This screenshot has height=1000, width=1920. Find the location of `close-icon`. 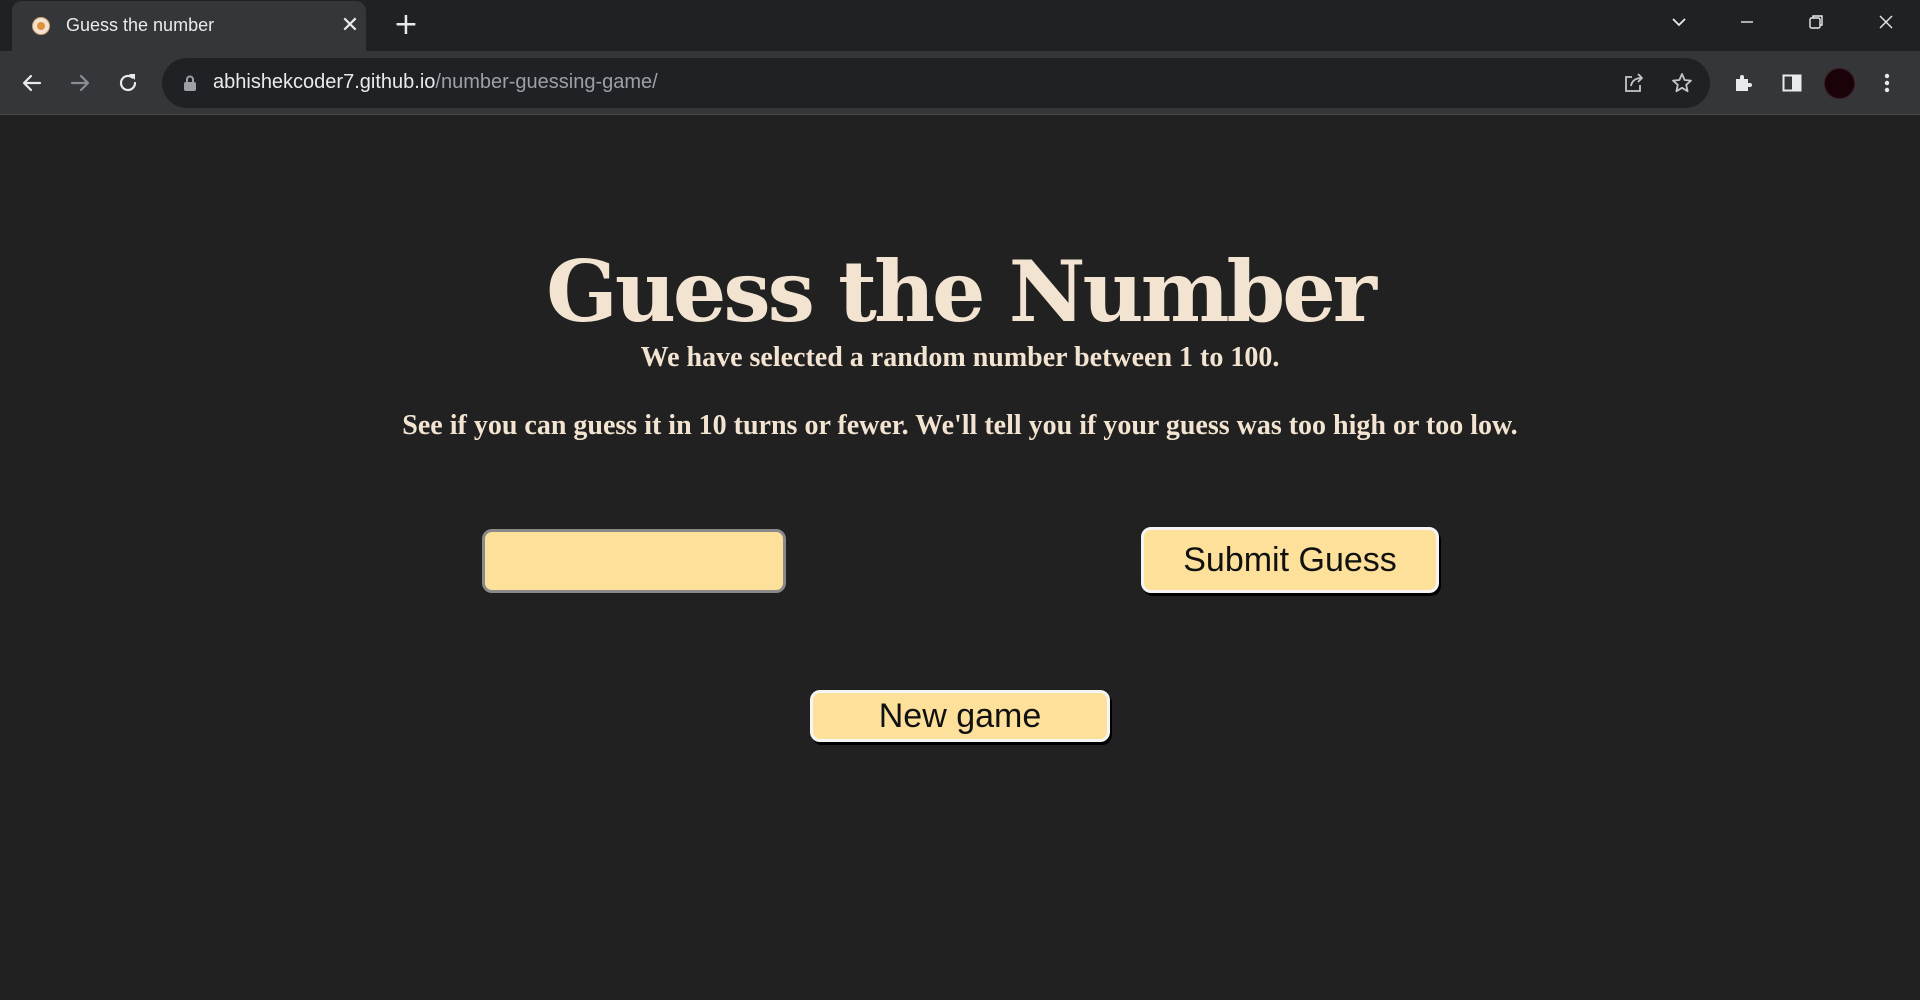

close-icon is located at coordinates (1886, 22).